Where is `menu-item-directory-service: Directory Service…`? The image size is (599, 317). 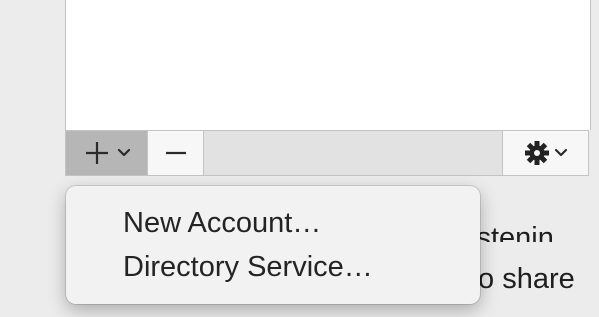
menu-item-directory-service: Directory Service… is located at coordinates (273, 267).